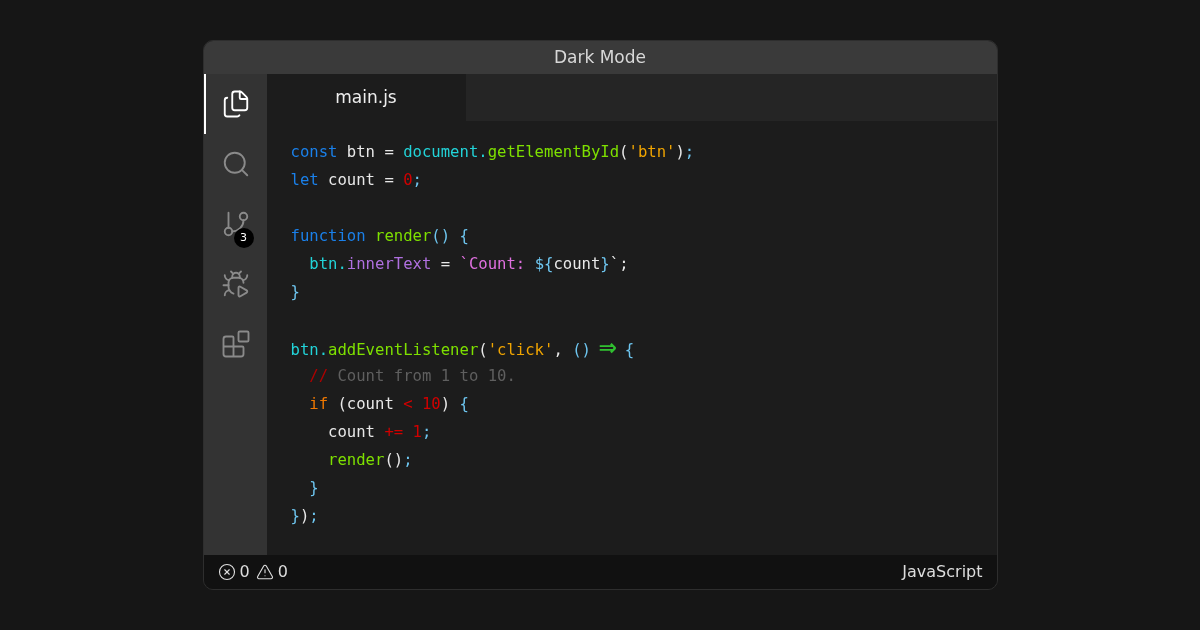 This screenshot has width=1200, height=630. Describe the element at coordinates (282, 572) in the screenshot. I see `warning-count: 0` at that location.